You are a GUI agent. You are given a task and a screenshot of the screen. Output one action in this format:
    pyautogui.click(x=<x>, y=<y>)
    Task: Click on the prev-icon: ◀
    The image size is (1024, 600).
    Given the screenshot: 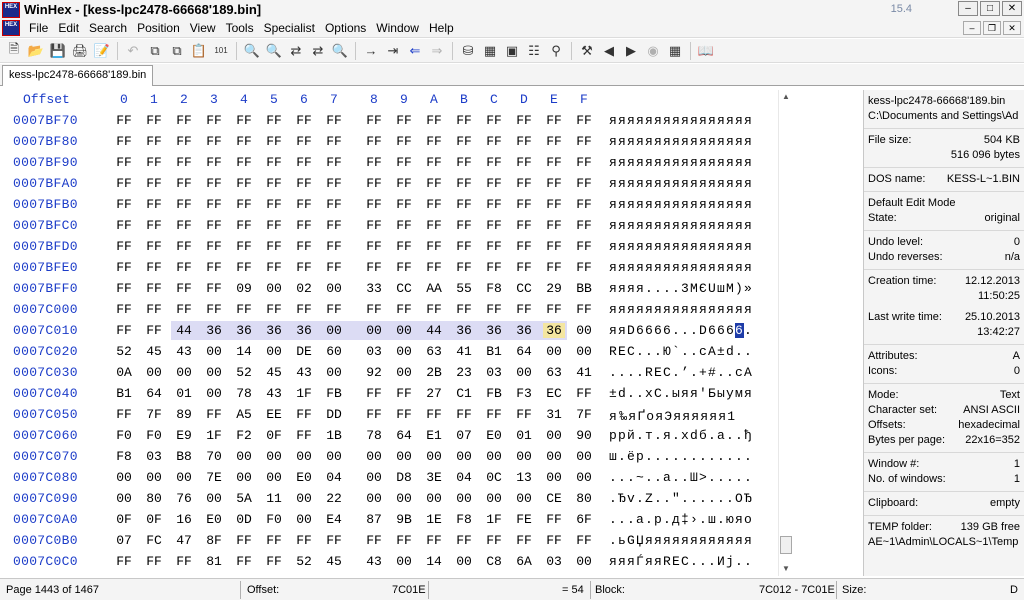 What is the action you would take?
    pyautogui.click(x=609, y=51)
    